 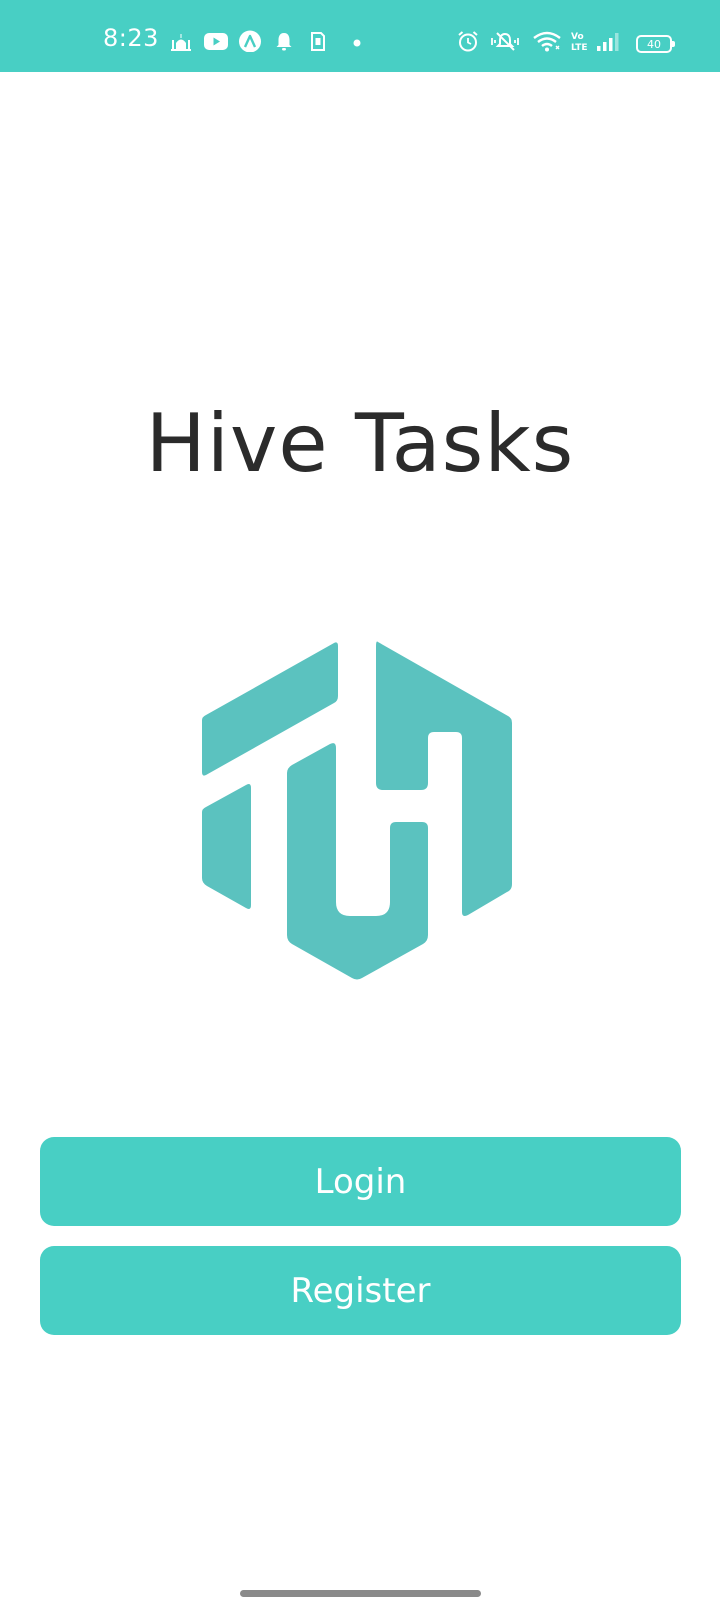 What do you see at coordinates (360, 1290) in the screenshot?
I see `register-button: Register` at bounding box center [360, 1290].